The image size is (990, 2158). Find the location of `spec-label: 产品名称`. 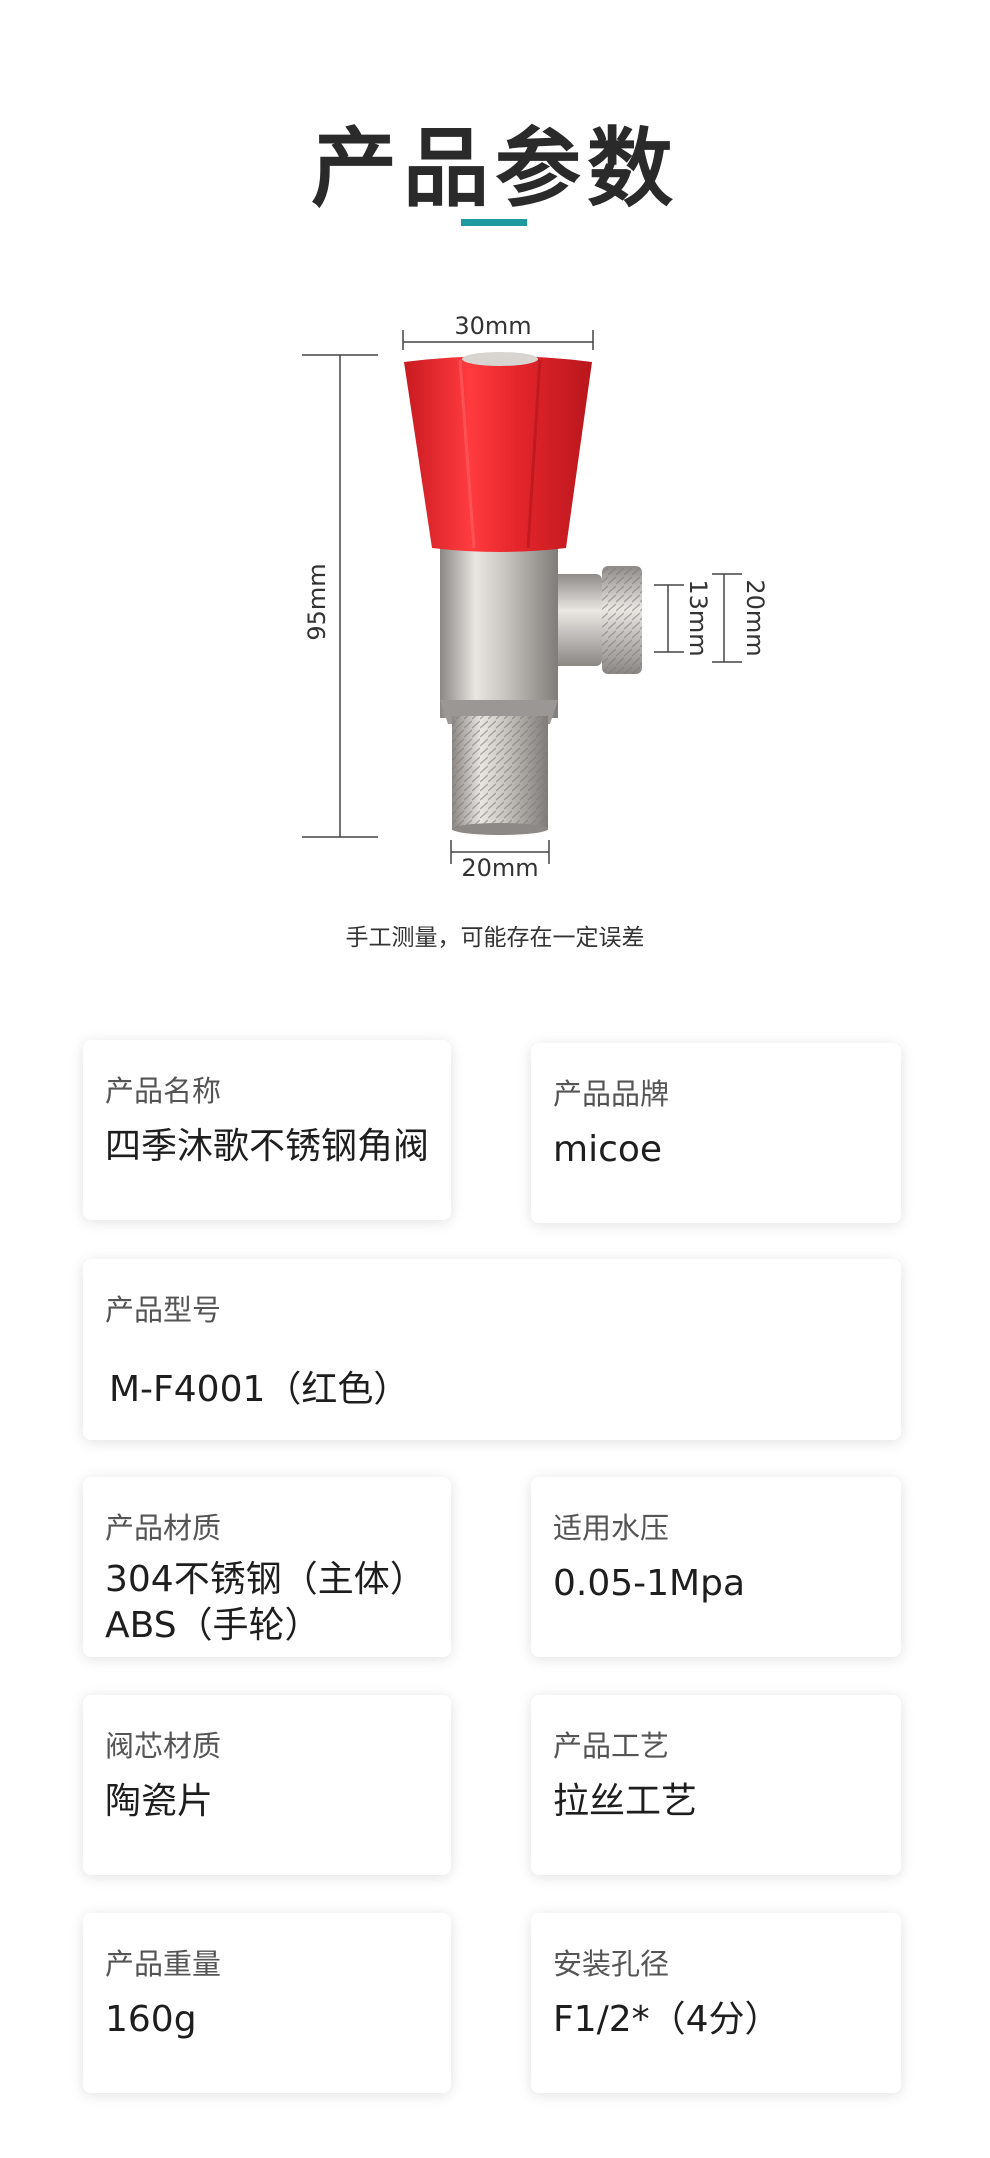

spec-label: 产品名称 is located at coordinates (163, 1091).